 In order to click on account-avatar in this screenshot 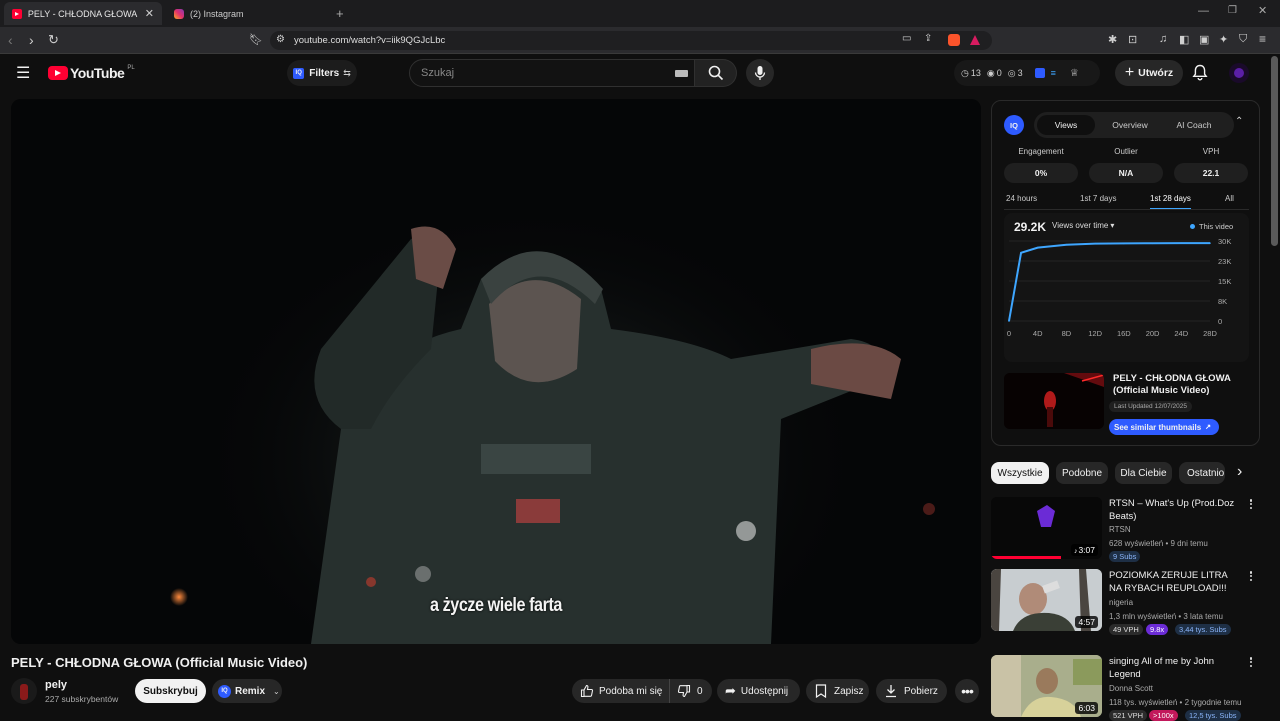, I will do `click(1239, 73)`.